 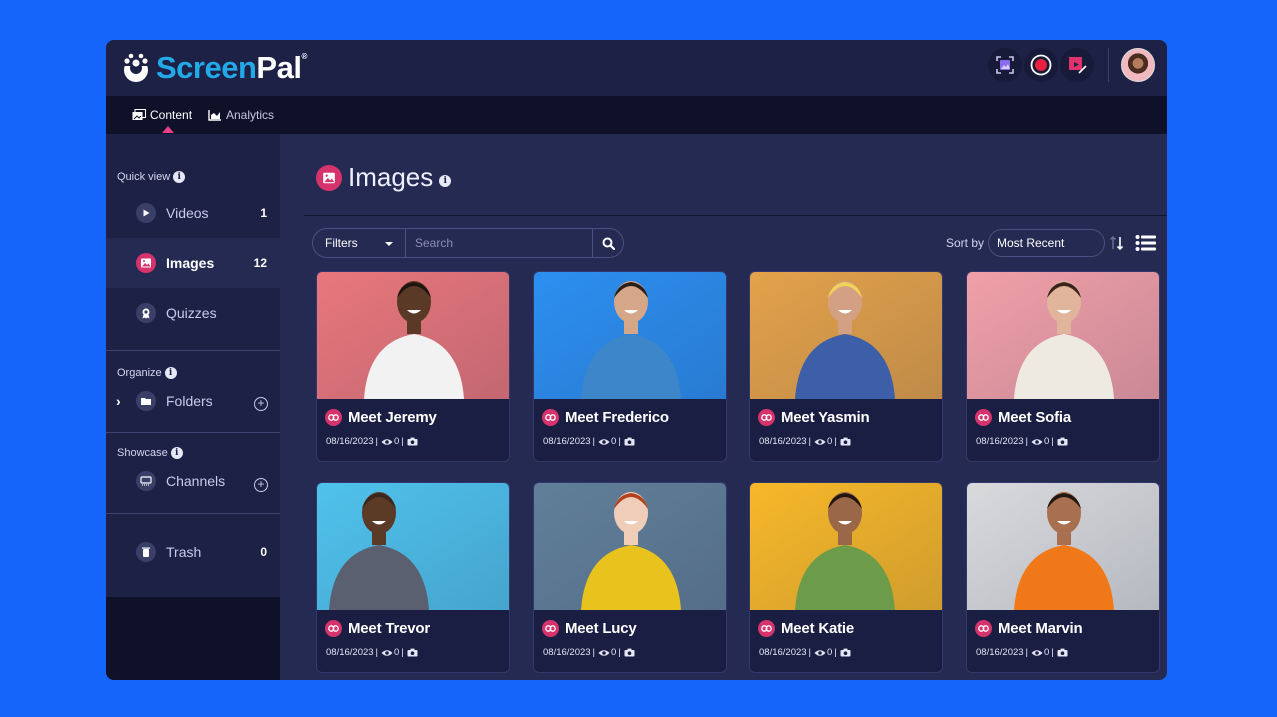 I want to click on screenpal-logo: ScreenPal®, so click(x=213, y=68).